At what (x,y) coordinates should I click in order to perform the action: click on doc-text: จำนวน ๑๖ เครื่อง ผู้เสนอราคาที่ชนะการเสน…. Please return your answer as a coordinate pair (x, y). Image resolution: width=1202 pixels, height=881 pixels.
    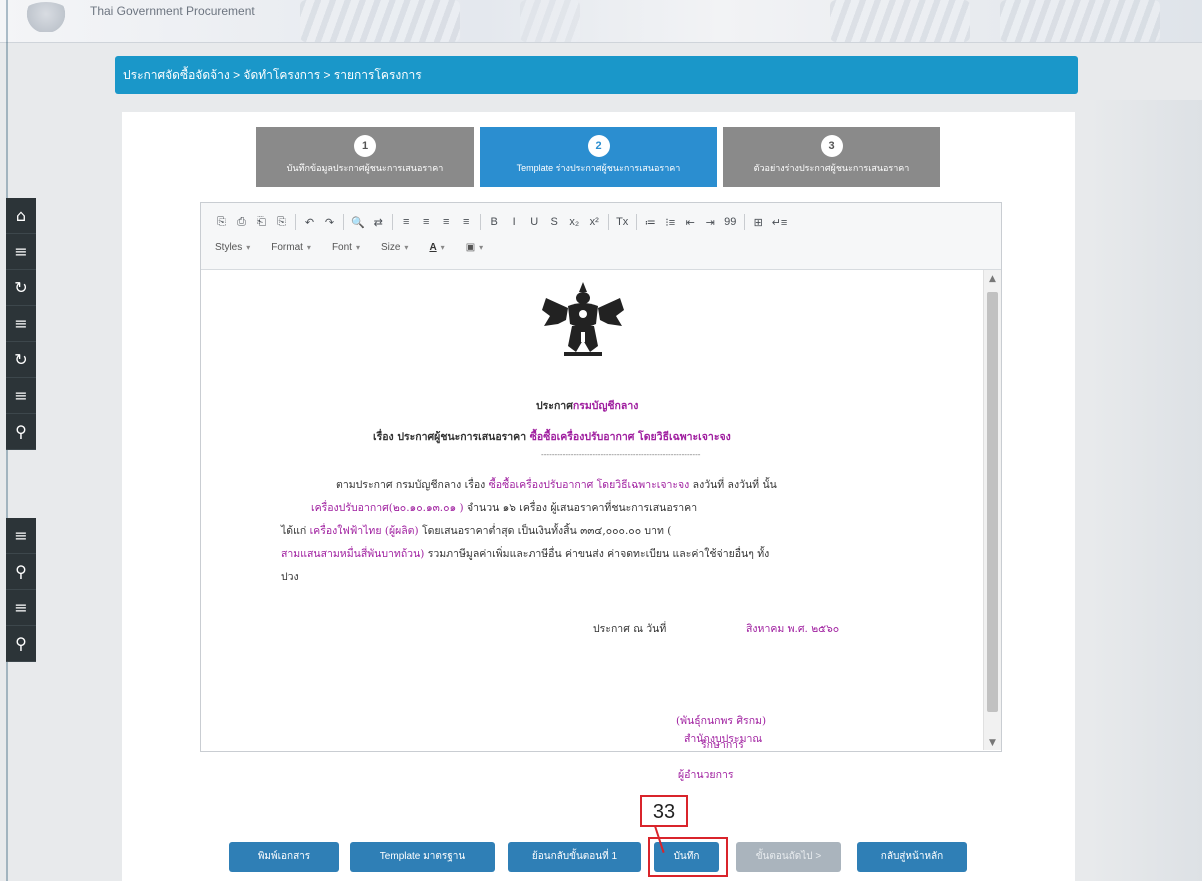
    Looking at the image, I should click on (582, 508).